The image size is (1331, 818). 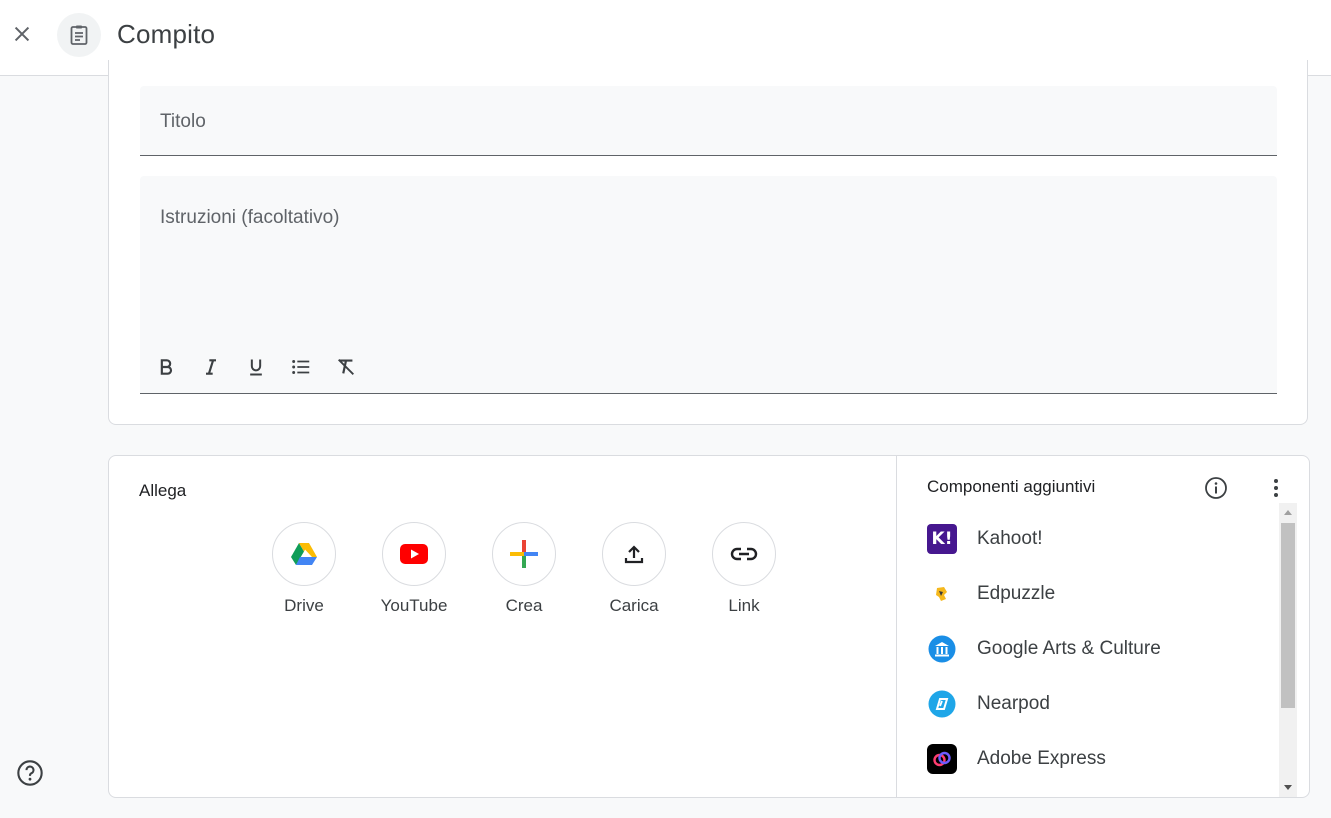 I want to click on italic-button, so click(x=211, y=367).